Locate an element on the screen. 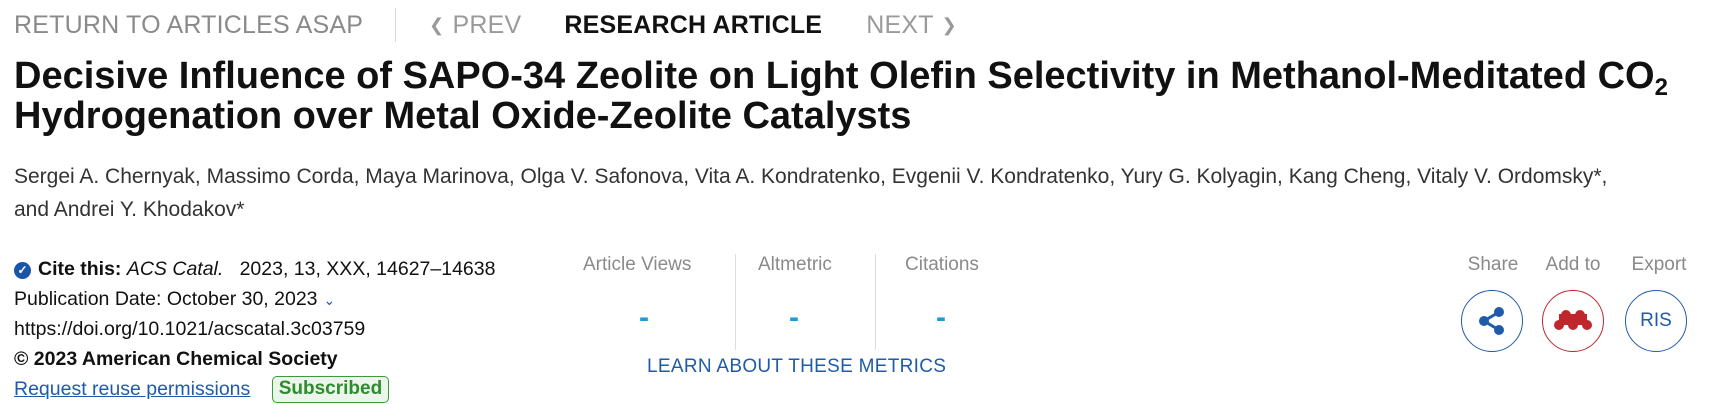 The height and width of the screenshot is (419, 1733). publication-date-row: Publication Date: October 30, 2023 ⌄ is located at coordinates (254, 299).